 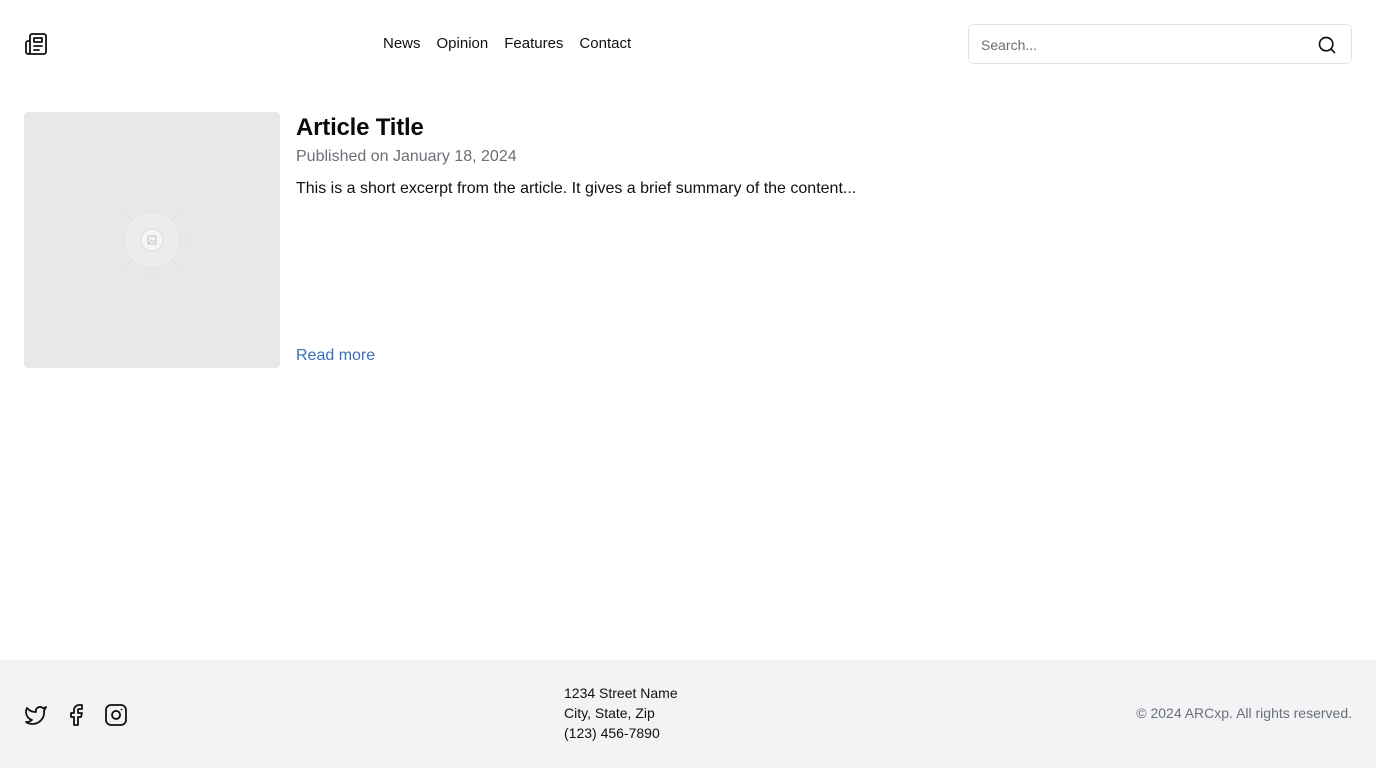 I want to click on search-icon, so click(x=1327, y=45).